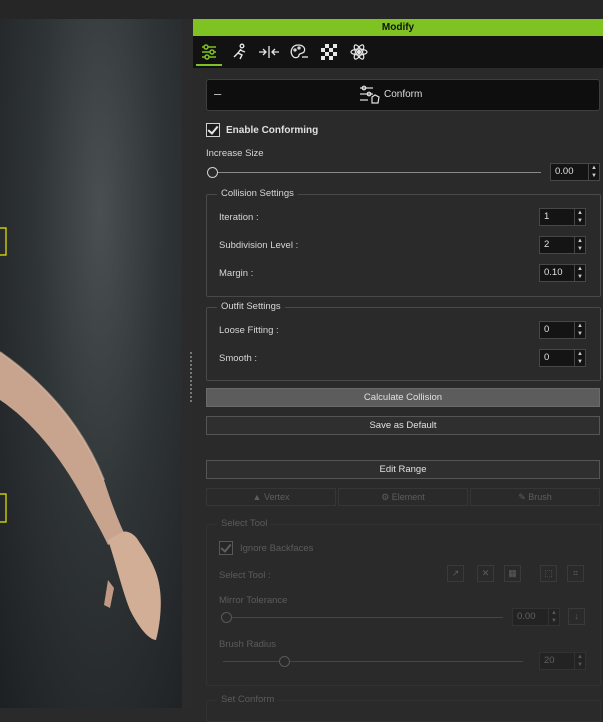 This screenshot has width=603, height=722. Describe the element at coordinates (553, 272) in the screenshot. I see `margin-value: 0.10` at that location.